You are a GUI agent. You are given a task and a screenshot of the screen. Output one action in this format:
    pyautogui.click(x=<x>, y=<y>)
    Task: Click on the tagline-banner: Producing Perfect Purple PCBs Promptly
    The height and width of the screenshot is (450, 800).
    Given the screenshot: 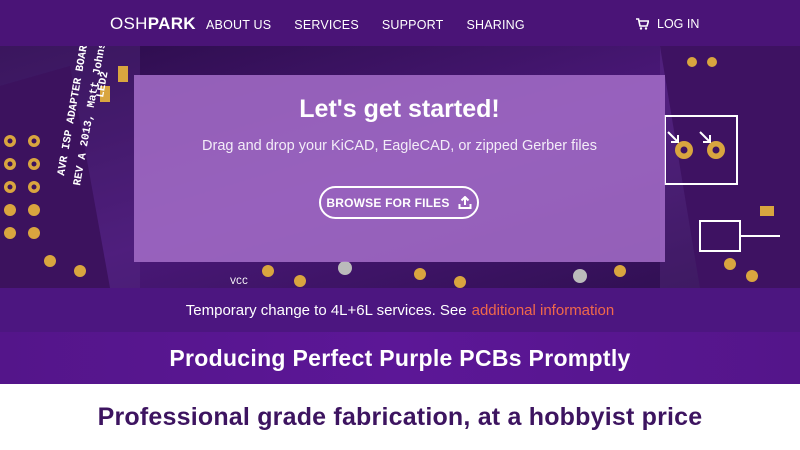 What is the action you would take?
    pyautogui.click(x=400, y=358)
    